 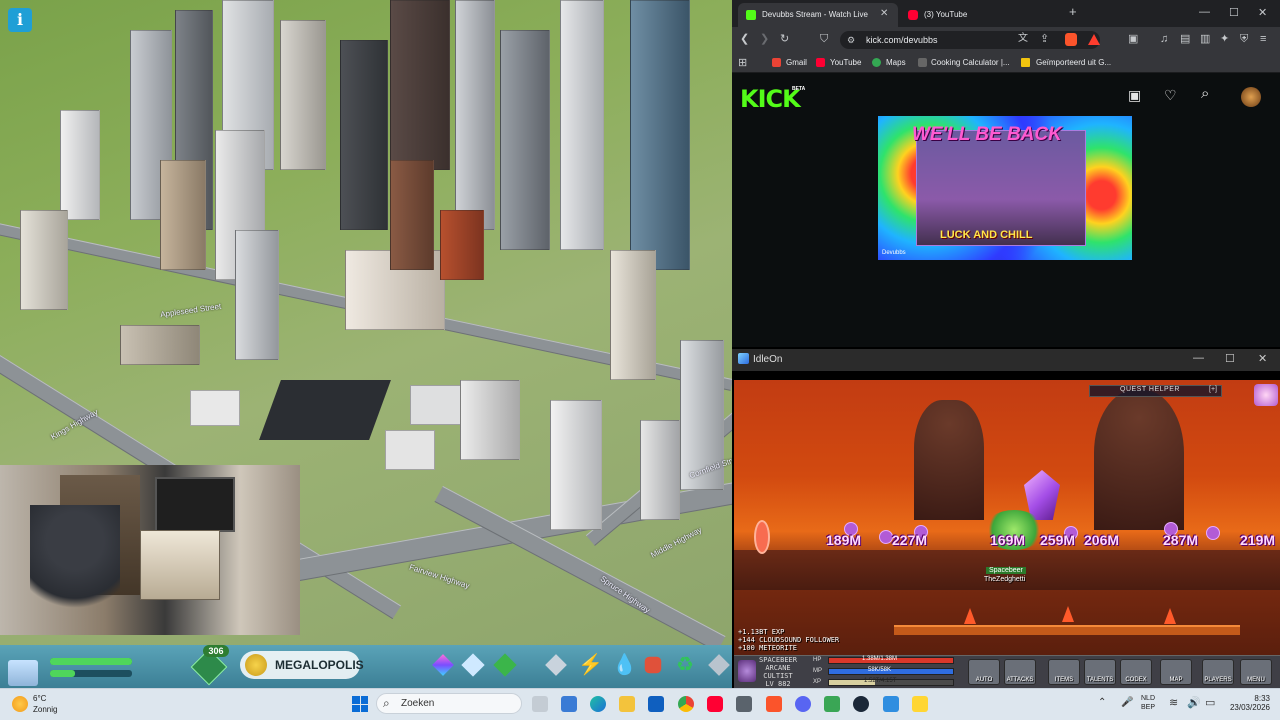 What do you see at coordinates (1263, 39) in the screenshot?
I see `menu-icon: ≡` at bounding box center [1263, 39].